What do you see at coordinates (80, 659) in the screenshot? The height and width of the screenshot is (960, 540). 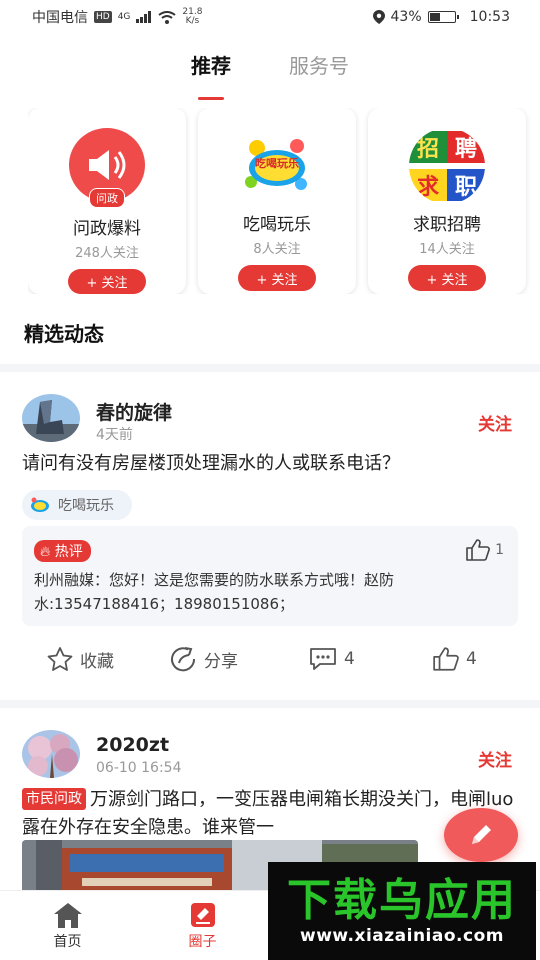 I see `collect-button: 收藏` at bounding box center [80, 659].